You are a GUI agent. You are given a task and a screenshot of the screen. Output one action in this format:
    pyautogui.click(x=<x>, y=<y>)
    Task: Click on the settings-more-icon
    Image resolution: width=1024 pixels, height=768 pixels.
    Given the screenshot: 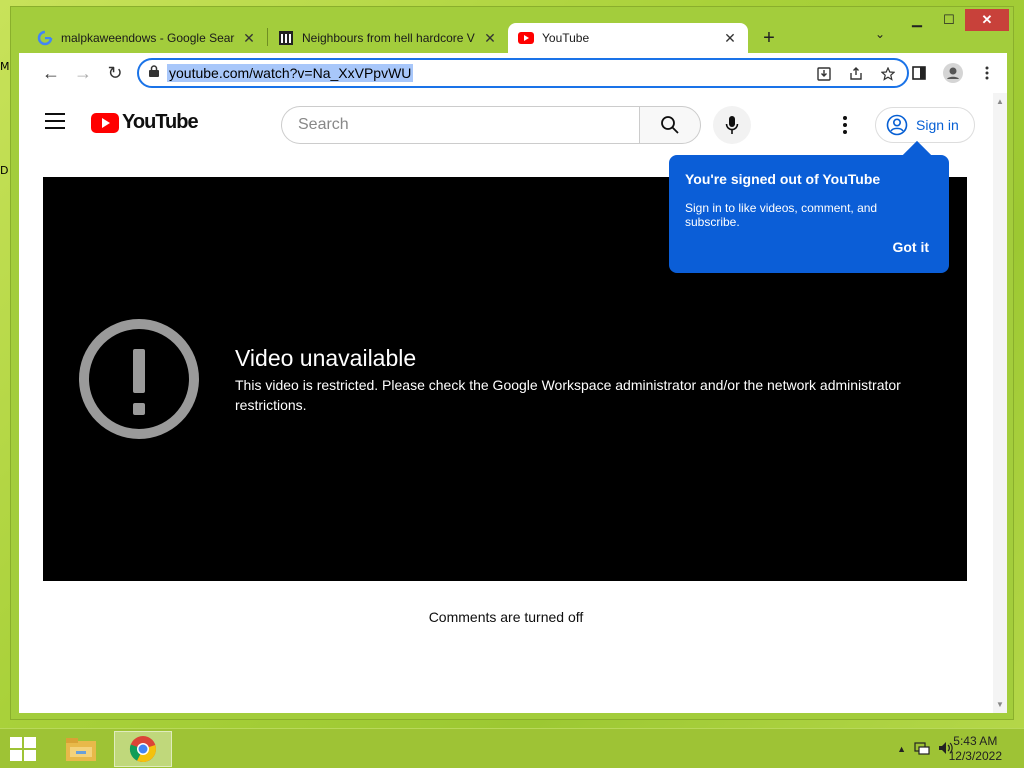 What is the action you would take?
    pyautogui.click(x=845, y=125)
    